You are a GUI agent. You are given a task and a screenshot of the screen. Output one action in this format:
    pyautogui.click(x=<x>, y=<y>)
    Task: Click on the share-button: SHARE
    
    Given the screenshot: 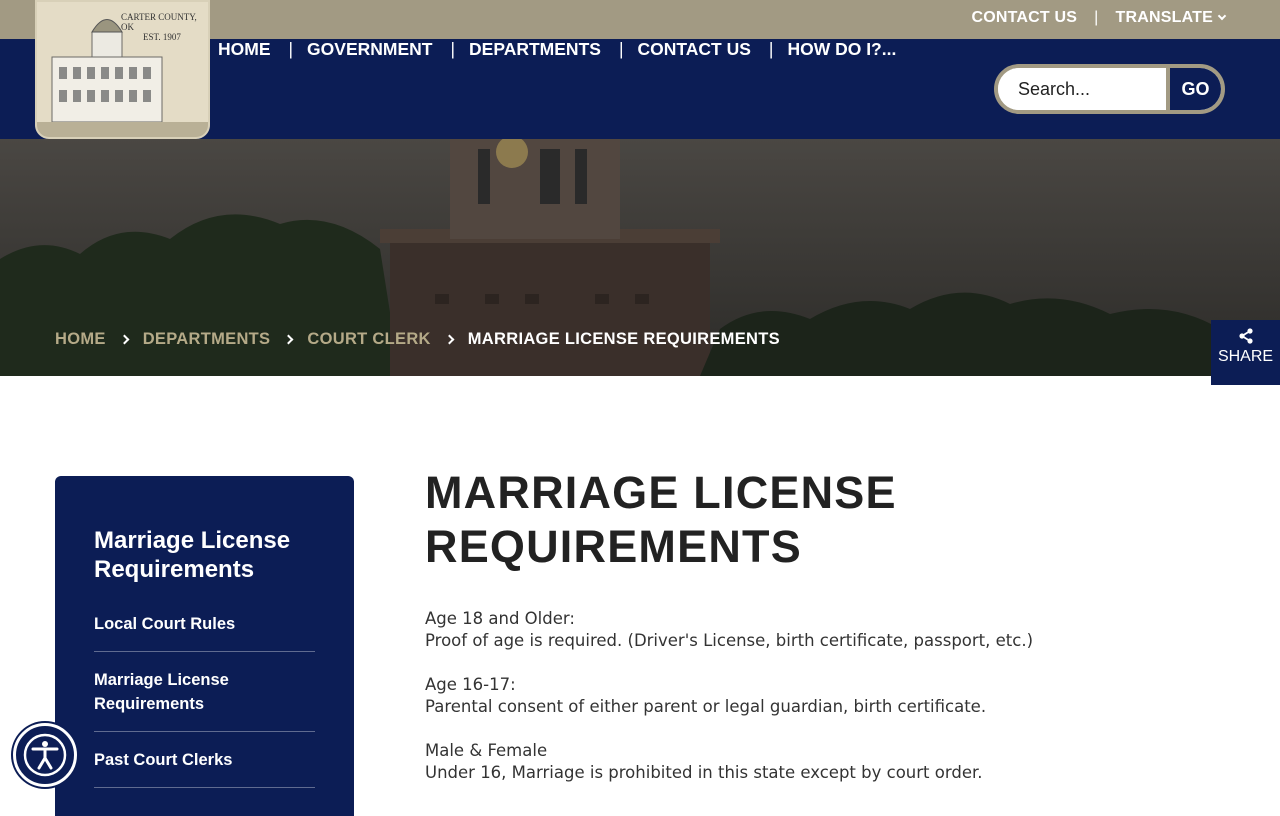 What is the action you would take?
    pyautogui.click(x=1245, y=352)
    